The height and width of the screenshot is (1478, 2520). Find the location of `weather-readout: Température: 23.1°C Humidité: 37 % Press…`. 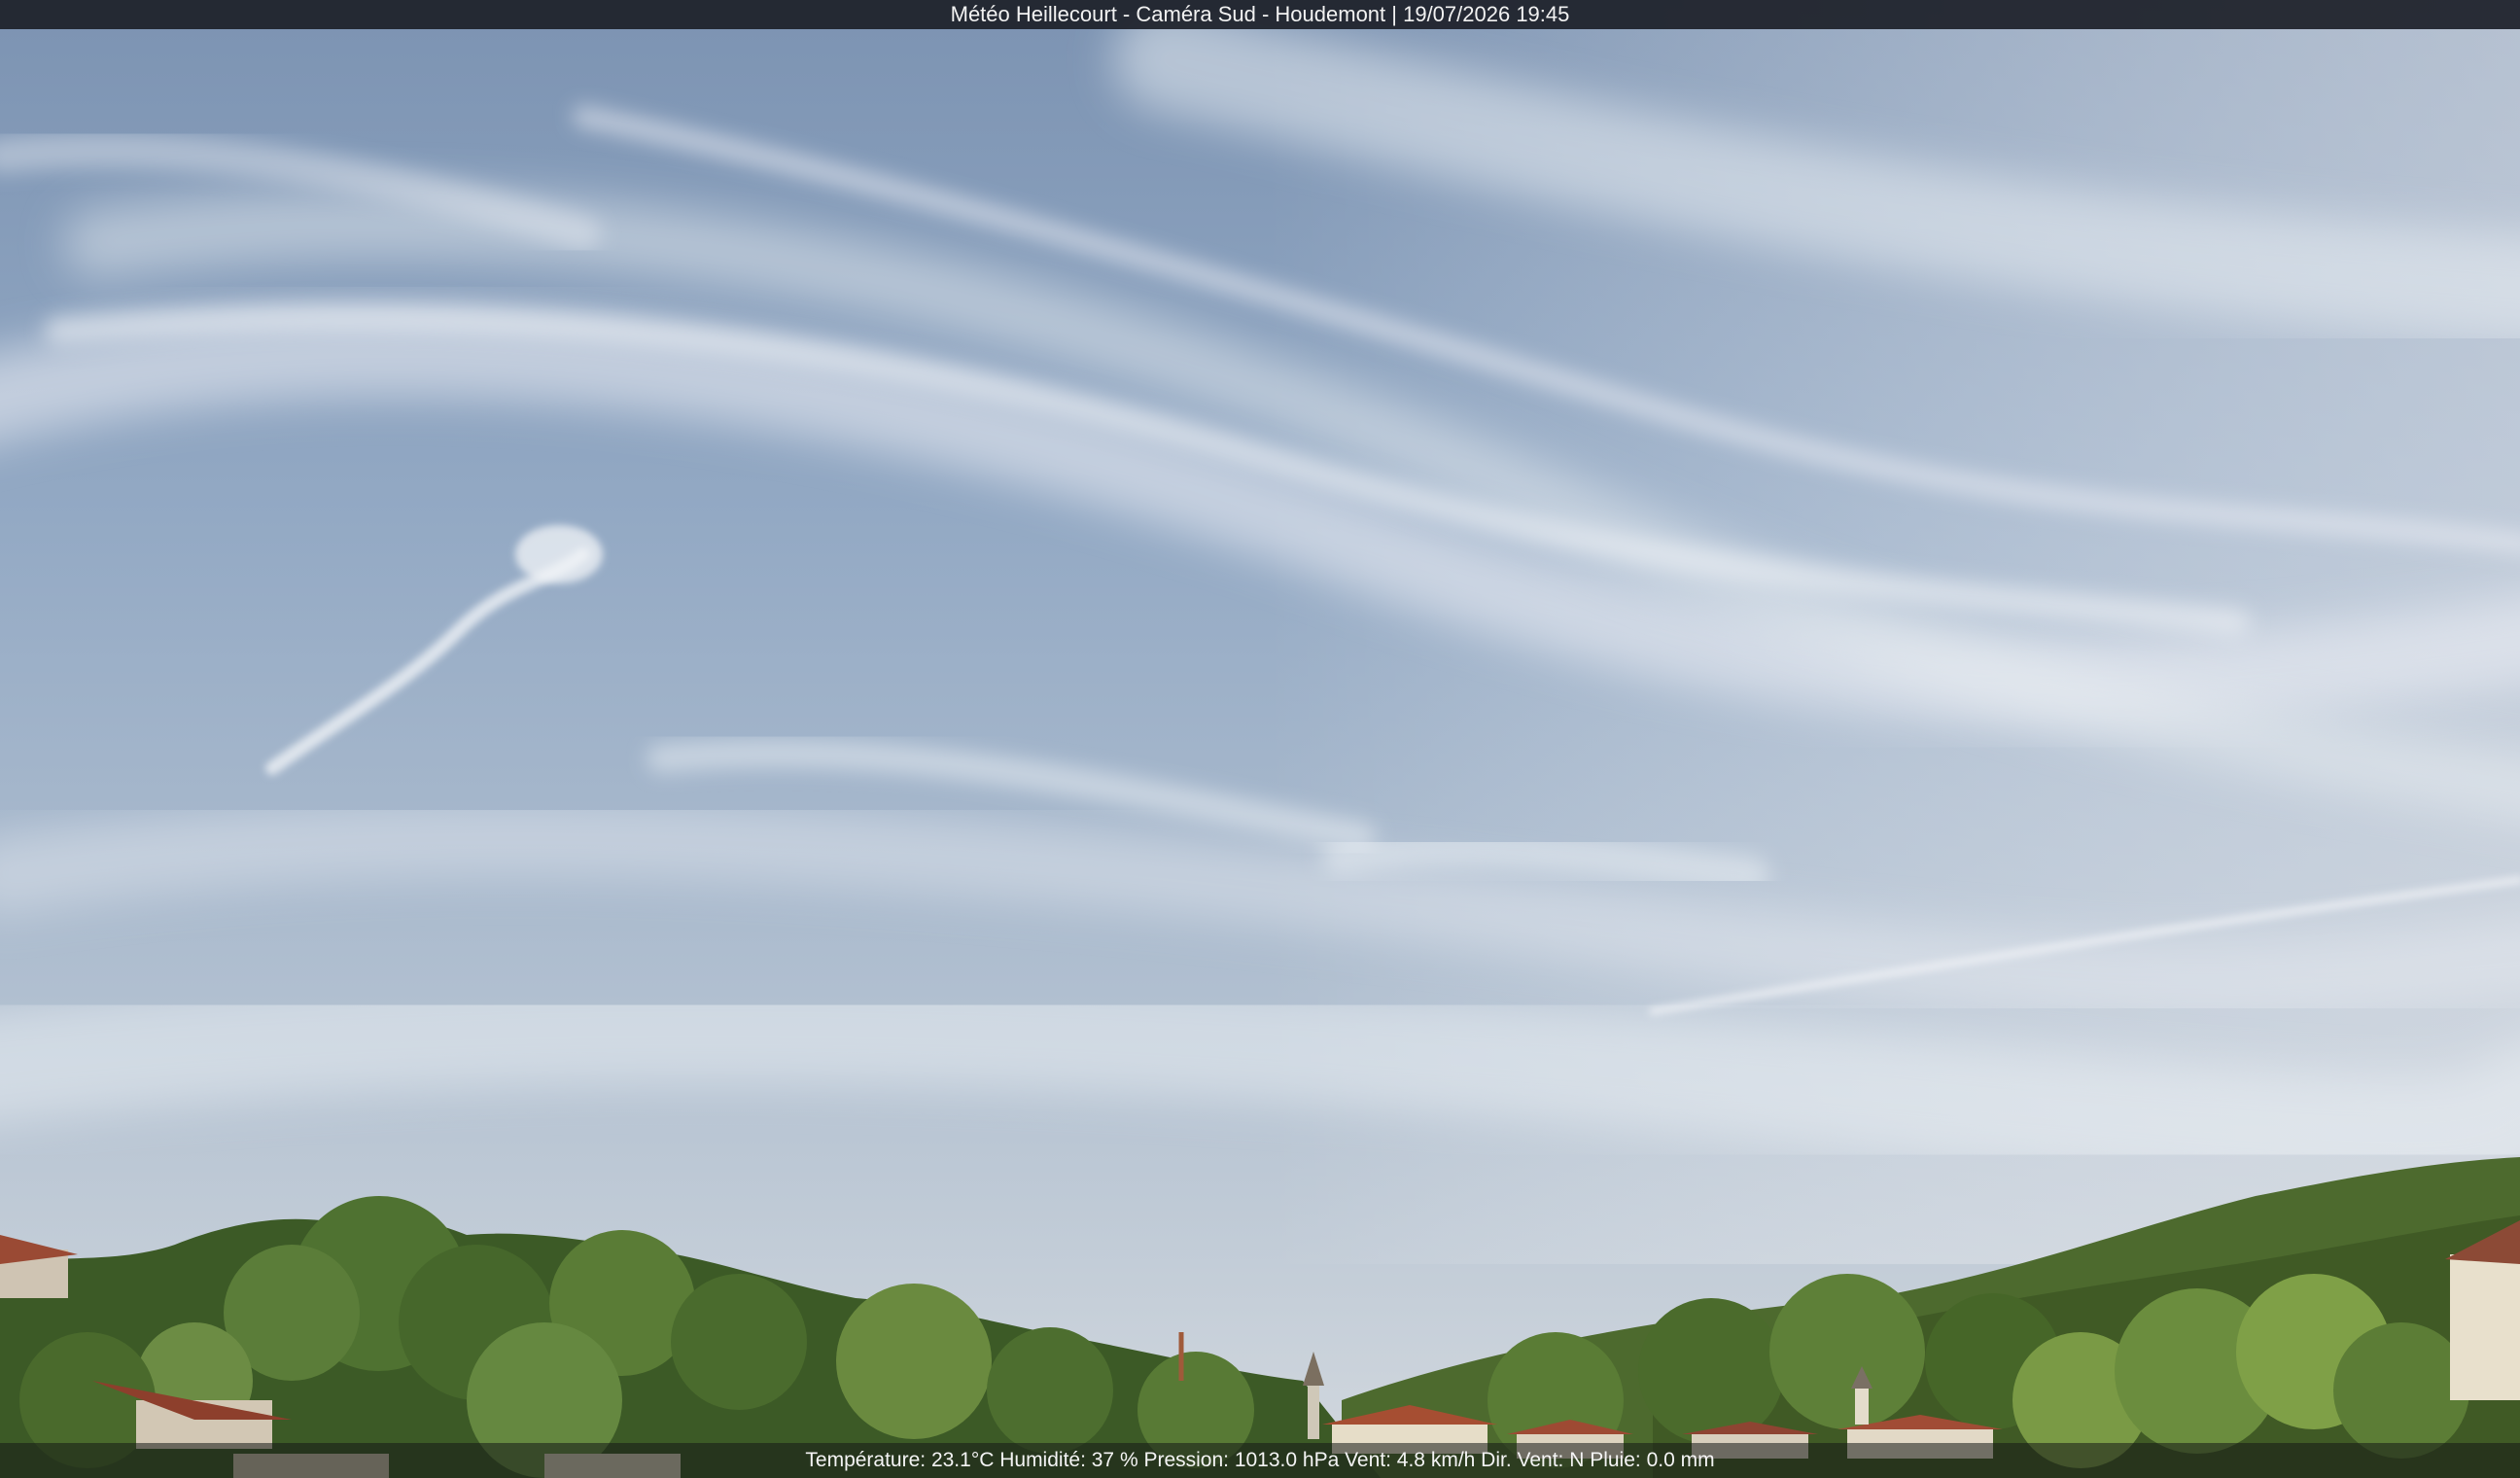

weather-readout: Température: 23.1°C Humidité: 37 % Press… is located at coordinates (1260, 1460).